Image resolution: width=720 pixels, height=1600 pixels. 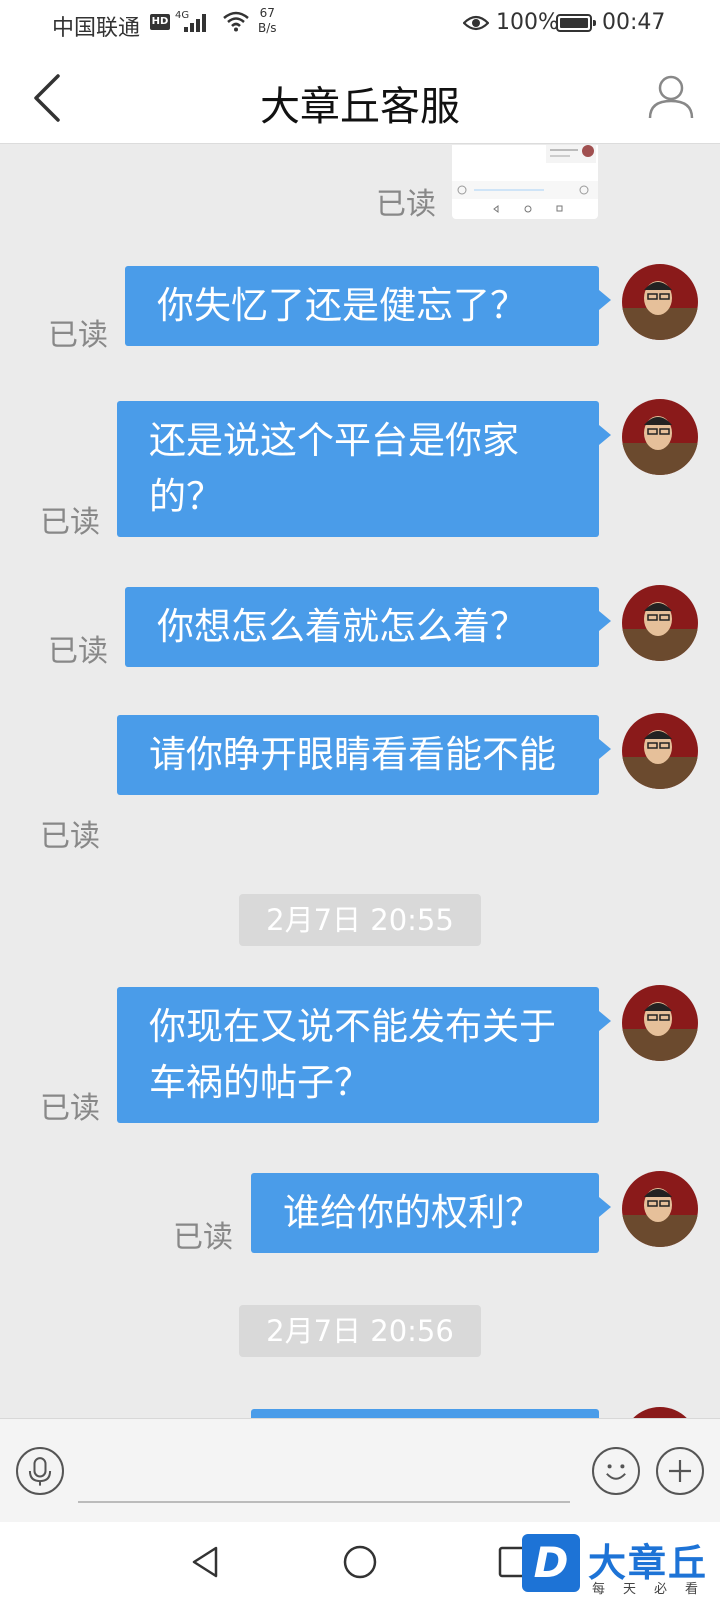 What do you see at coordinates (197, 23) in the screenshot?
I see `signal-icon` at bounding box center [197, 23].